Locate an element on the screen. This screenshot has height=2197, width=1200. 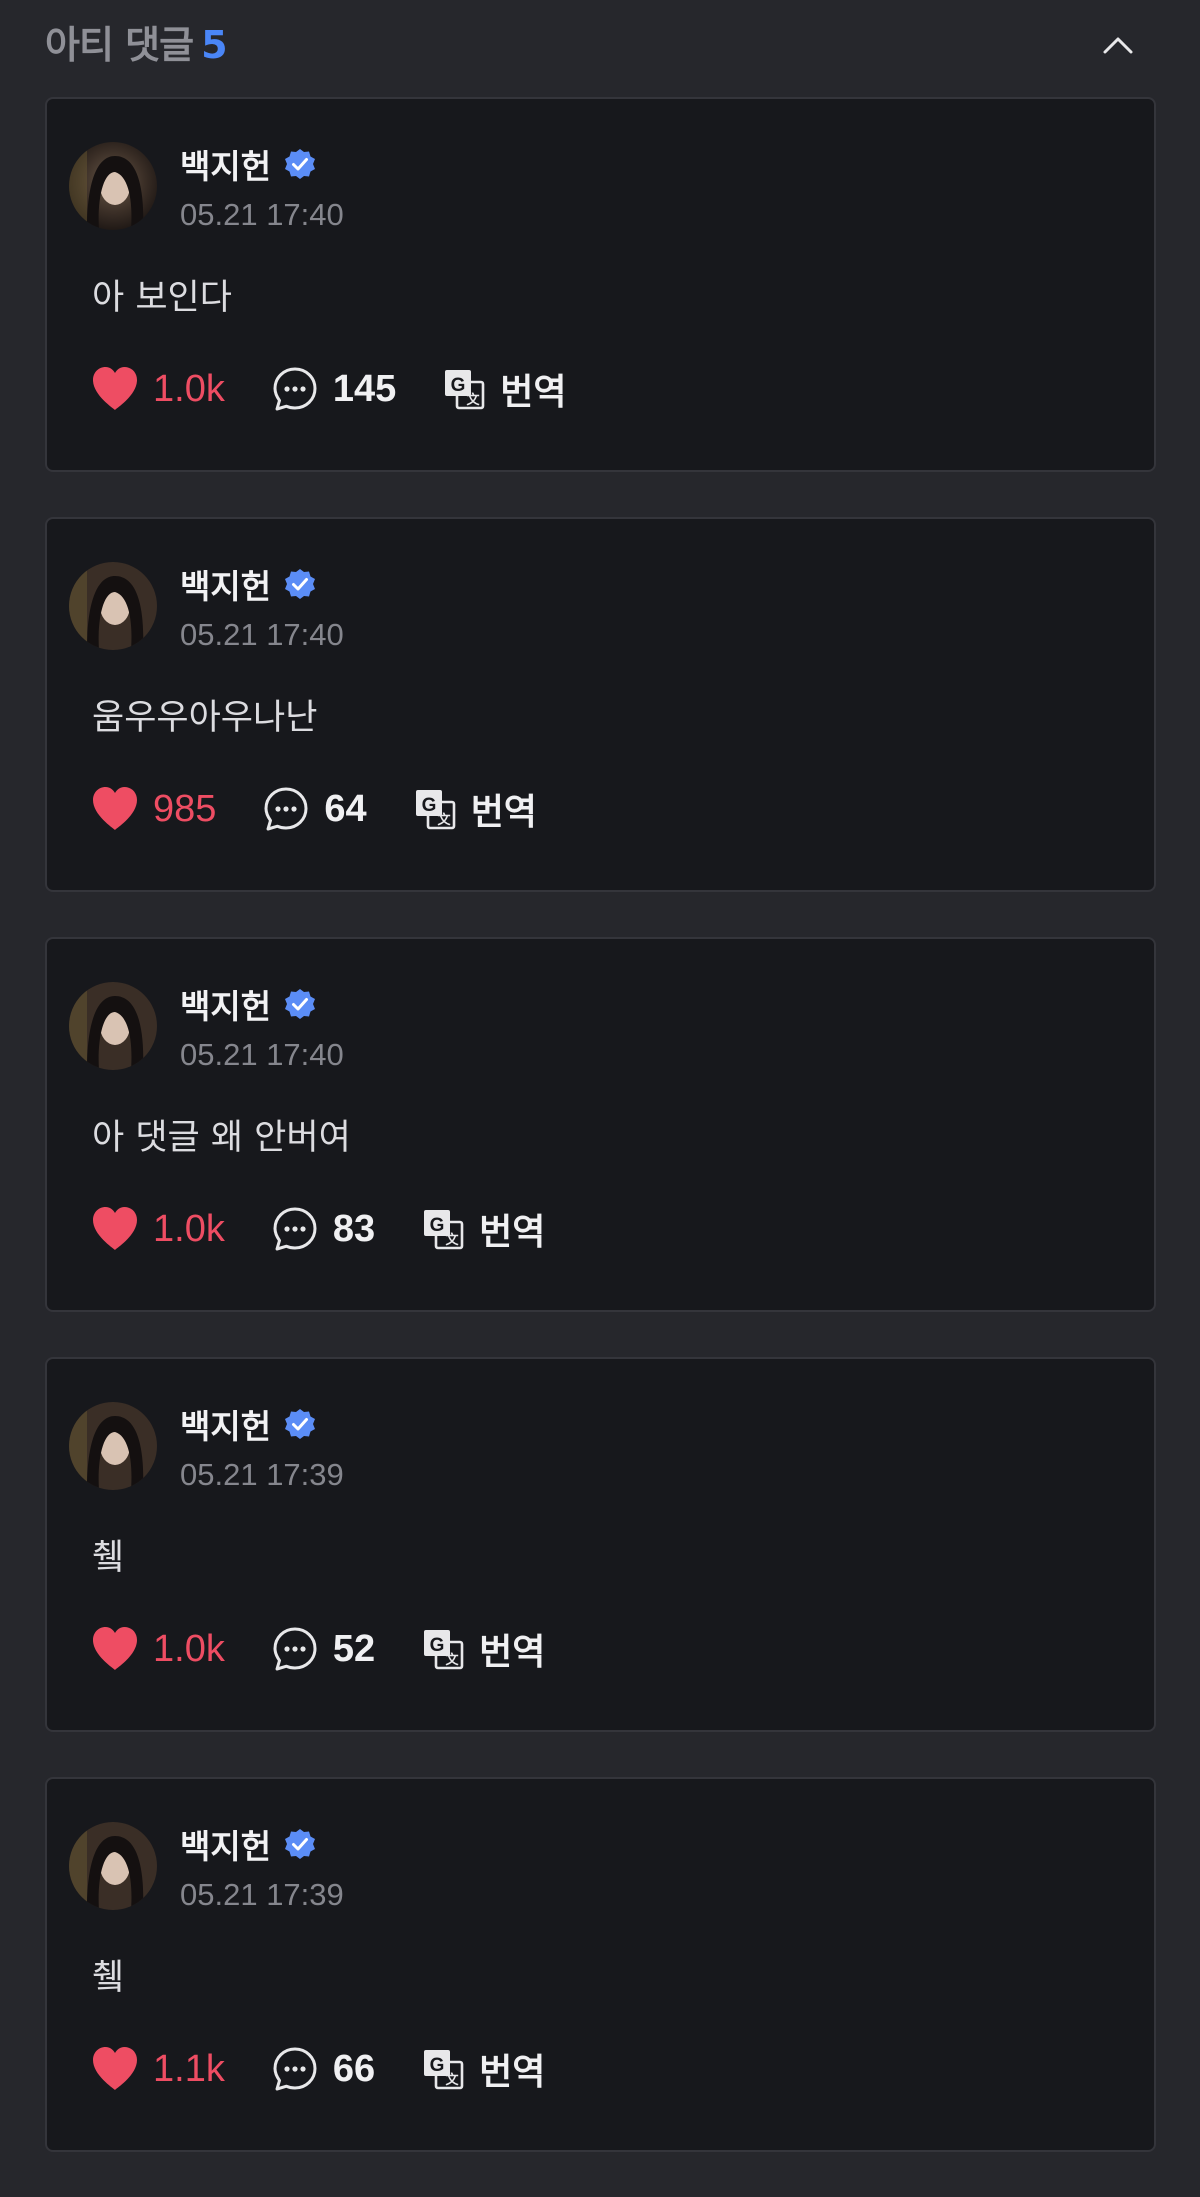
comment-actions: 1.0k 145 G文 번역 is located at coordinates (328, 389).